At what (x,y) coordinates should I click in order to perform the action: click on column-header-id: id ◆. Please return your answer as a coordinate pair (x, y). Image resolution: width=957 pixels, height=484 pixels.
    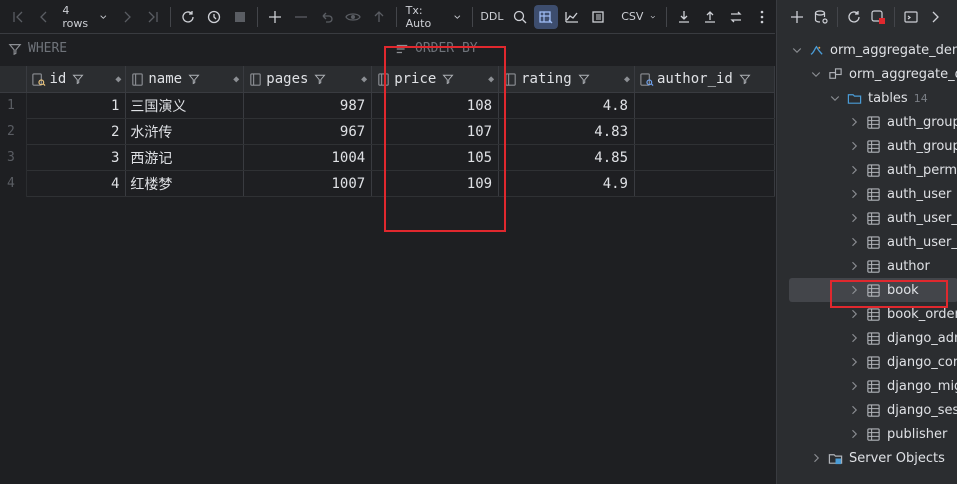
    Looking at the image, I should click on (76, 79).